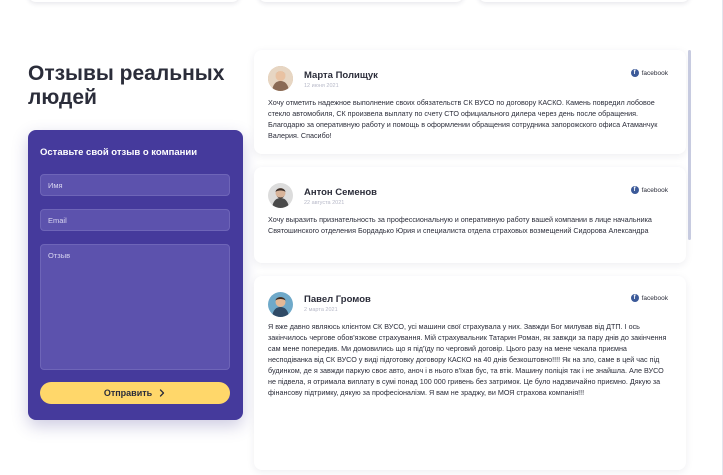 This screenshot has height=475, width=723. What do you see at coordinates (135, 220) in the screenshot?
I see `email-input: Email` at bounding box center [135, 220].